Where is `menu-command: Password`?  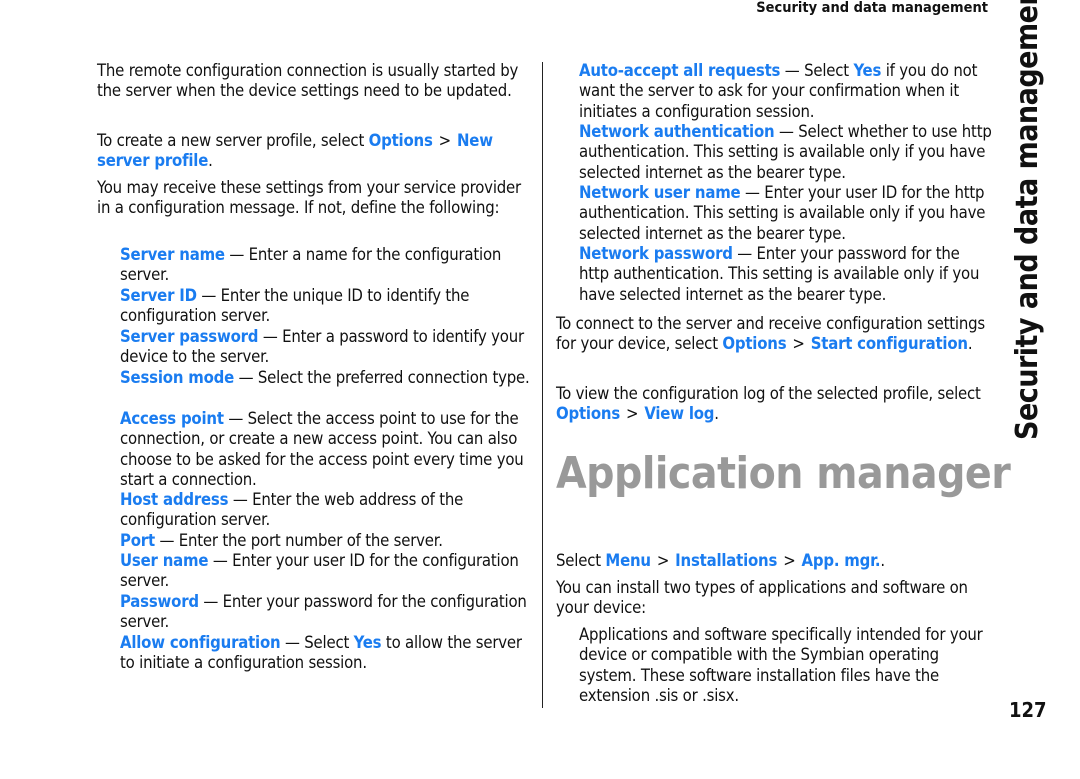 menu-command: Password is located at coordinates (159, 601).